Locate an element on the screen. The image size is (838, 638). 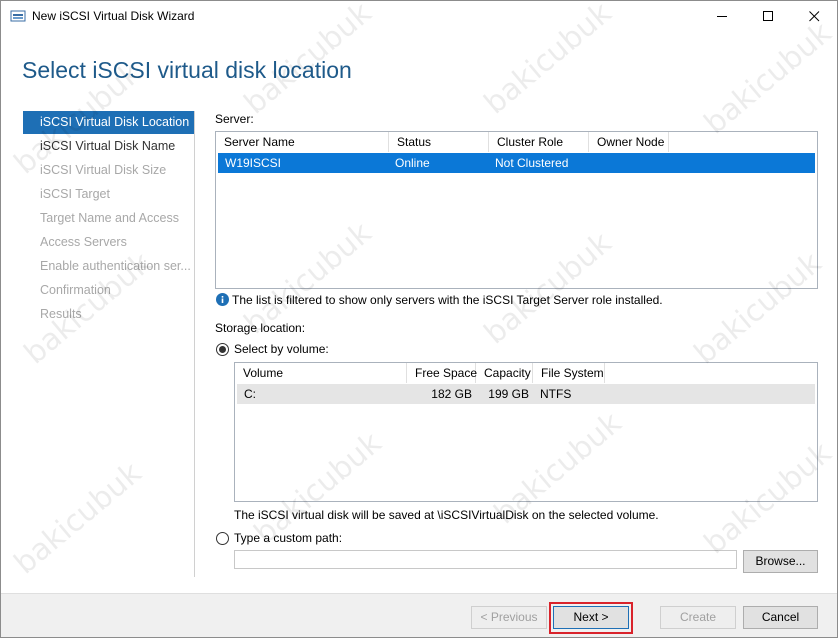
nav-step-virtual-disk-size: iSCSI Virtual Disk Size is located at coordinates (103, 170).